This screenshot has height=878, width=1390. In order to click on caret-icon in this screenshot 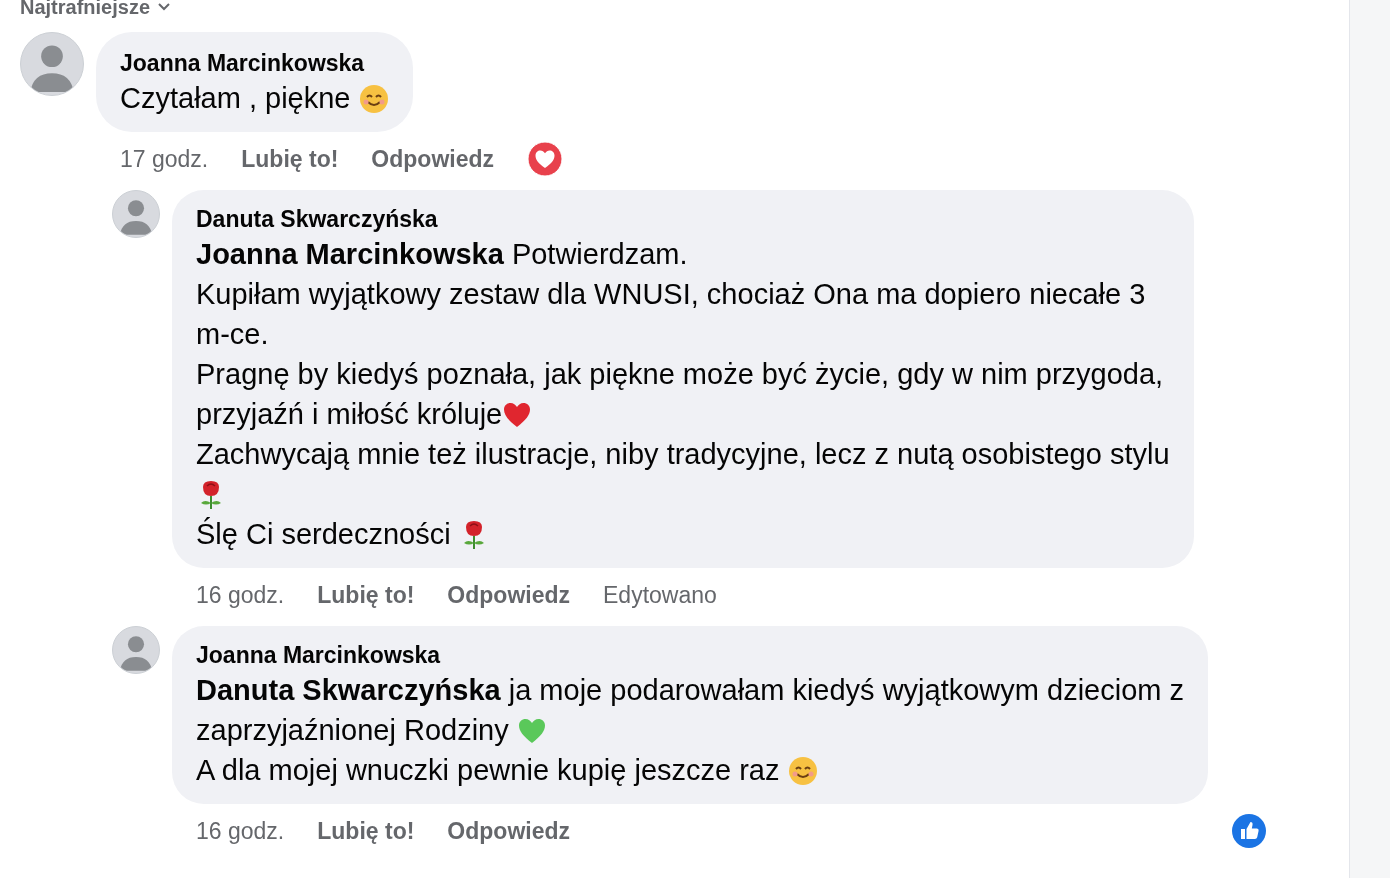, I will do `click(164, 7)`.